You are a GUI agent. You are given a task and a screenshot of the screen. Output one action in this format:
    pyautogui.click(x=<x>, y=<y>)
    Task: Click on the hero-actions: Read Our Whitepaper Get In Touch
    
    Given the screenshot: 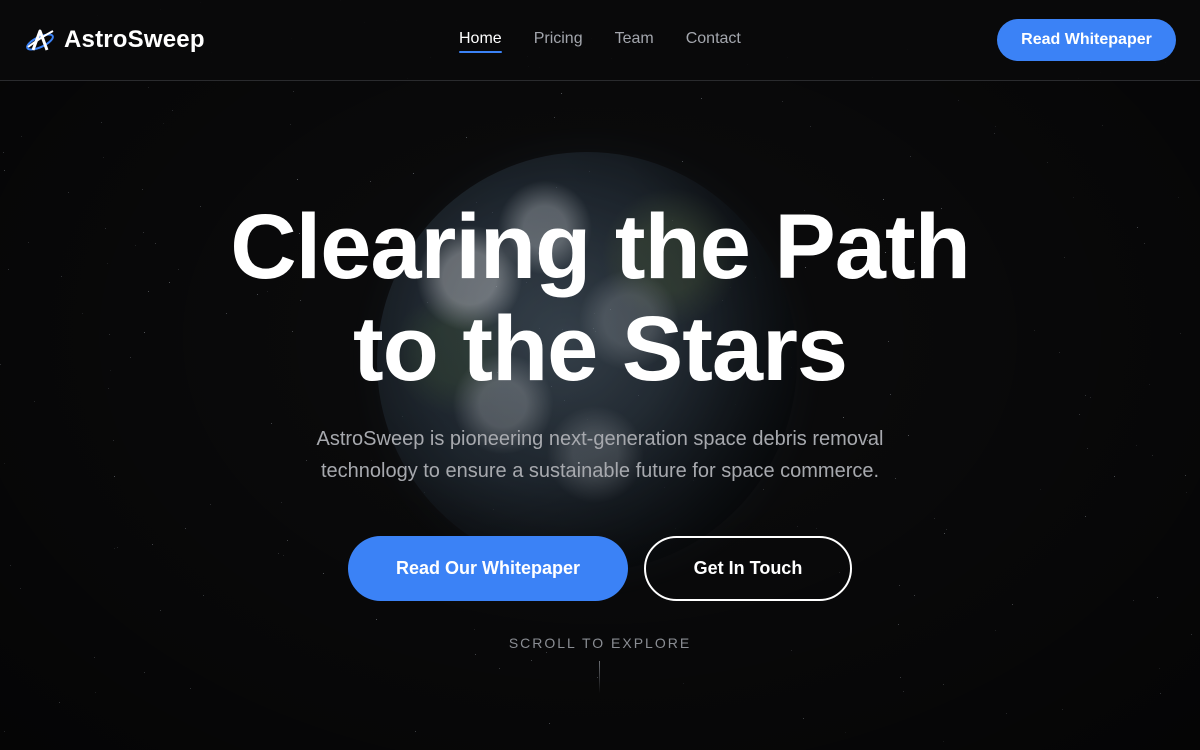 What is the action you would take?
    pyautogui.click(x=600, y=568)
    